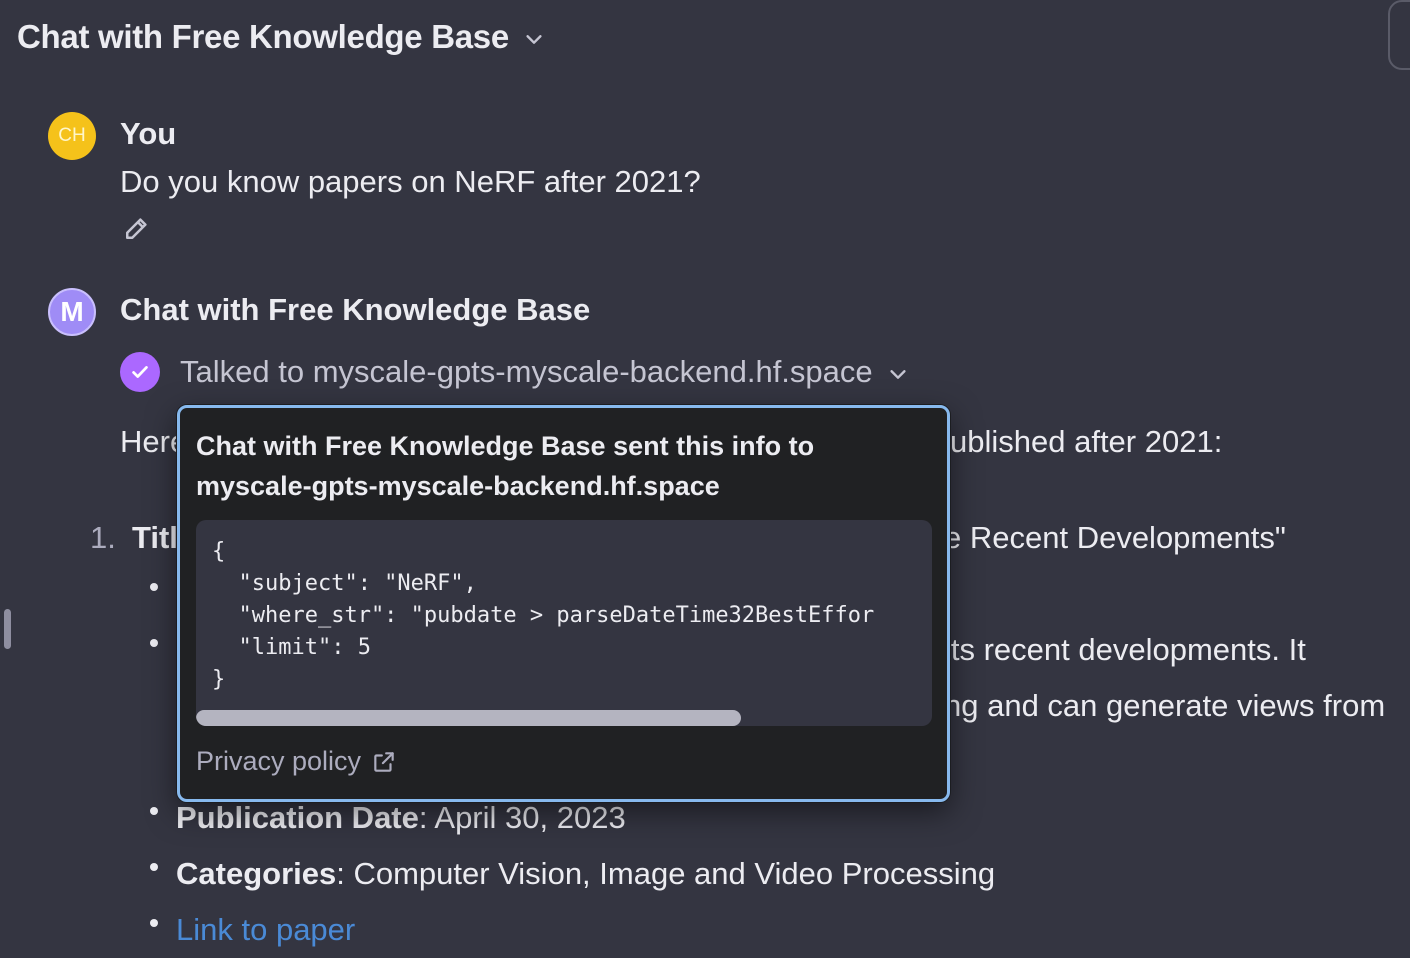 The width and height of the screenshot is (1410, 958). I want to click on paper-link: Link to paper, so click(265, 930).